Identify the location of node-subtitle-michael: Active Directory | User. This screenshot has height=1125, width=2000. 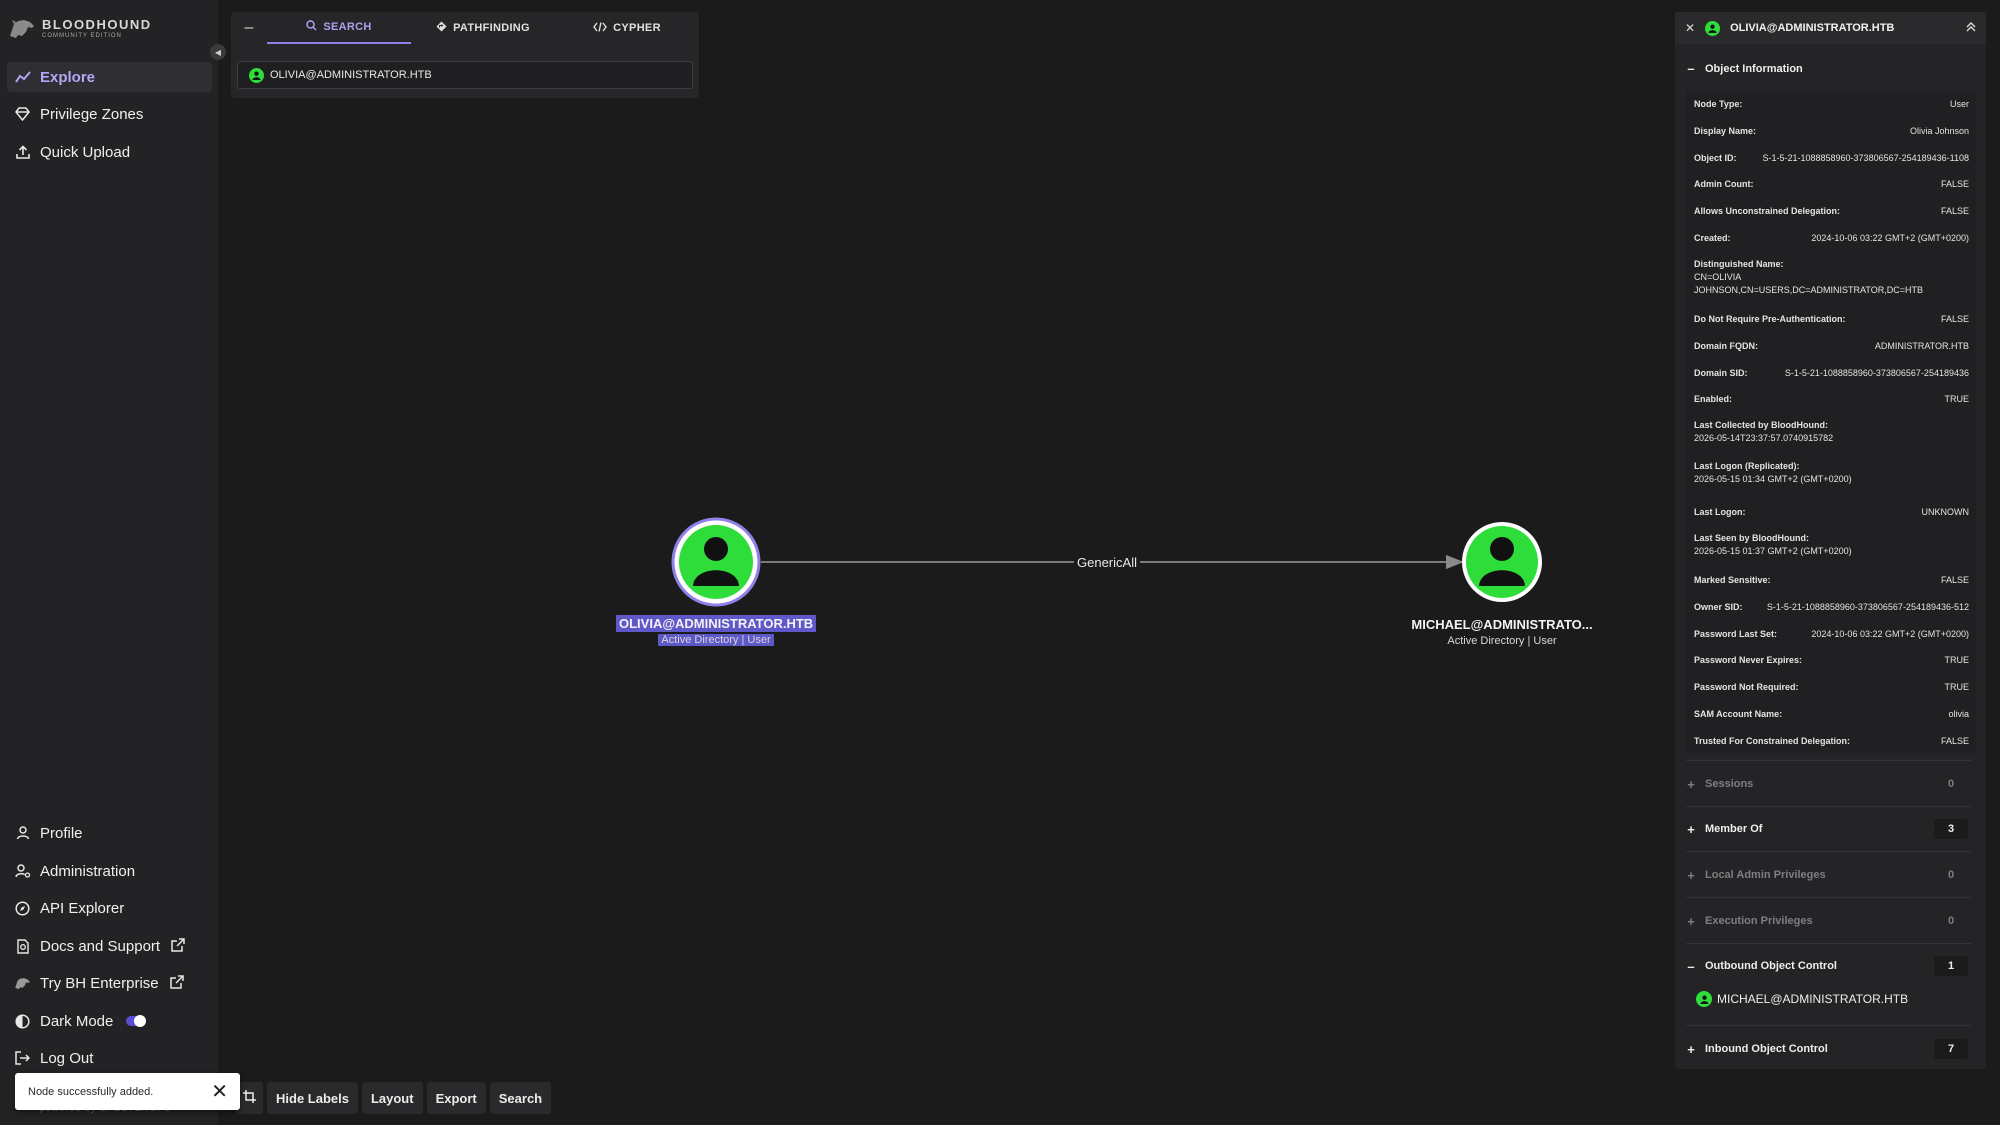
(1502, 641).